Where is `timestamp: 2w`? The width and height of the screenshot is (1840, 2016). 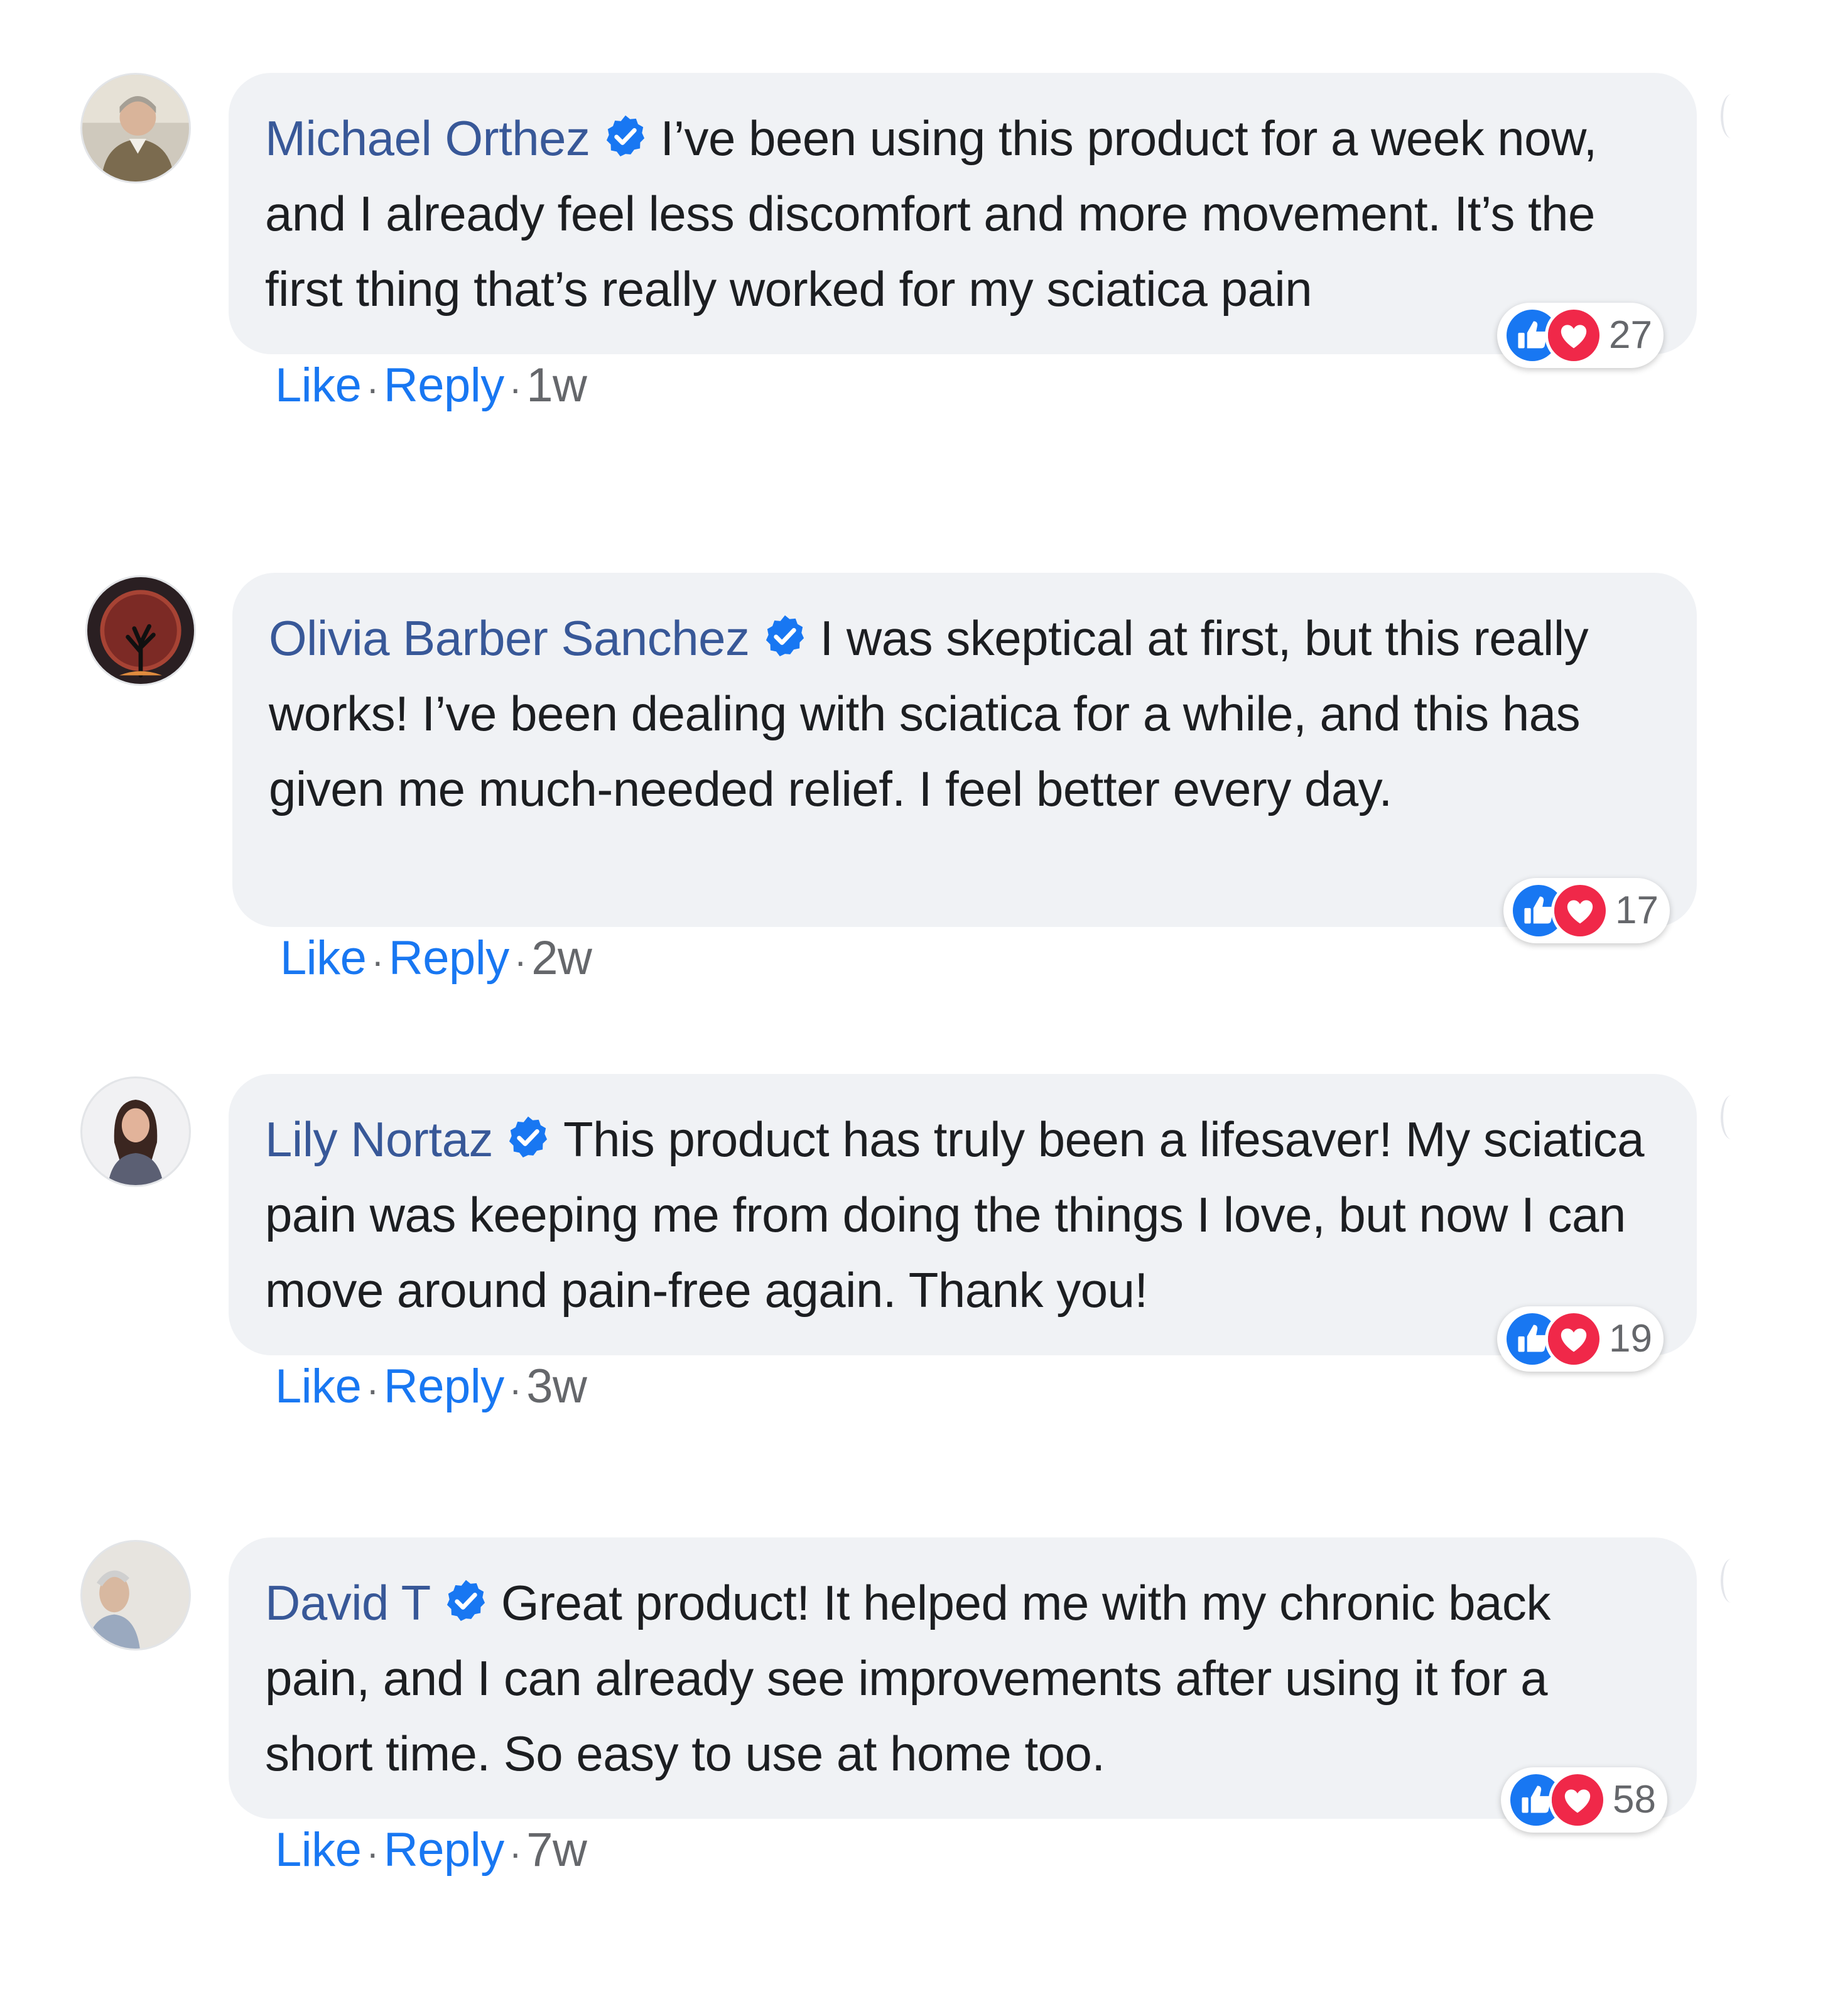 timestamp: 2w is located at coordinates (561, 958).